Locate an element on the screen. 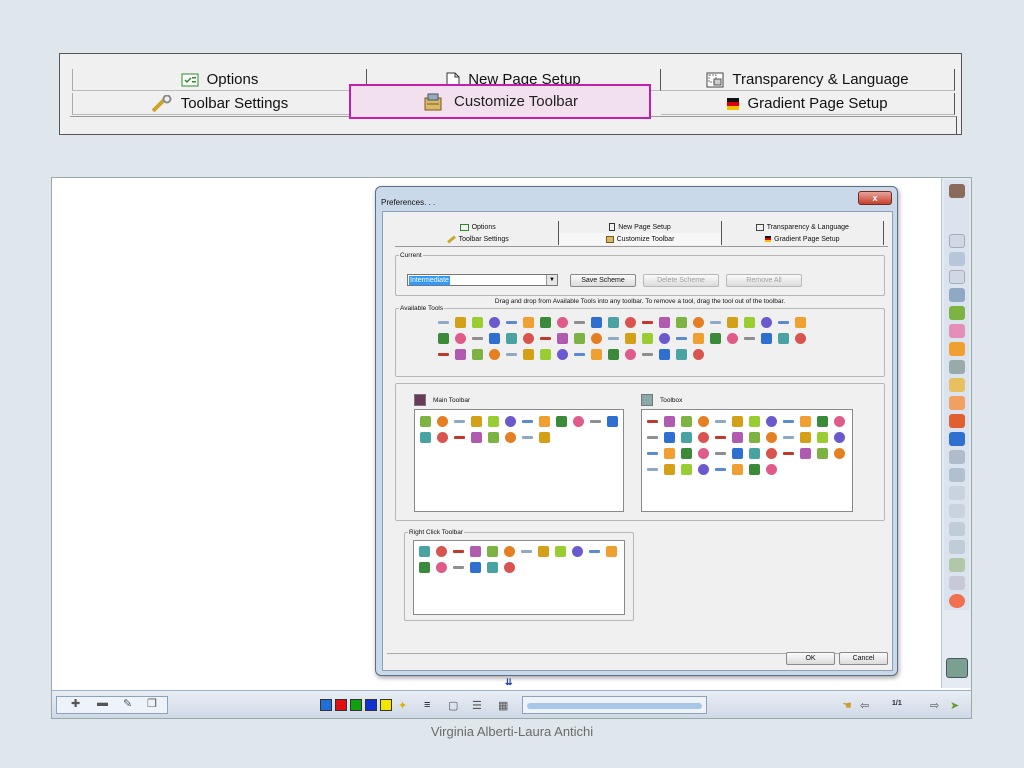 This screenshot has height=768, width=1024. tab-transparency-language: Transparency & Language is located at coordinates (808, 80).